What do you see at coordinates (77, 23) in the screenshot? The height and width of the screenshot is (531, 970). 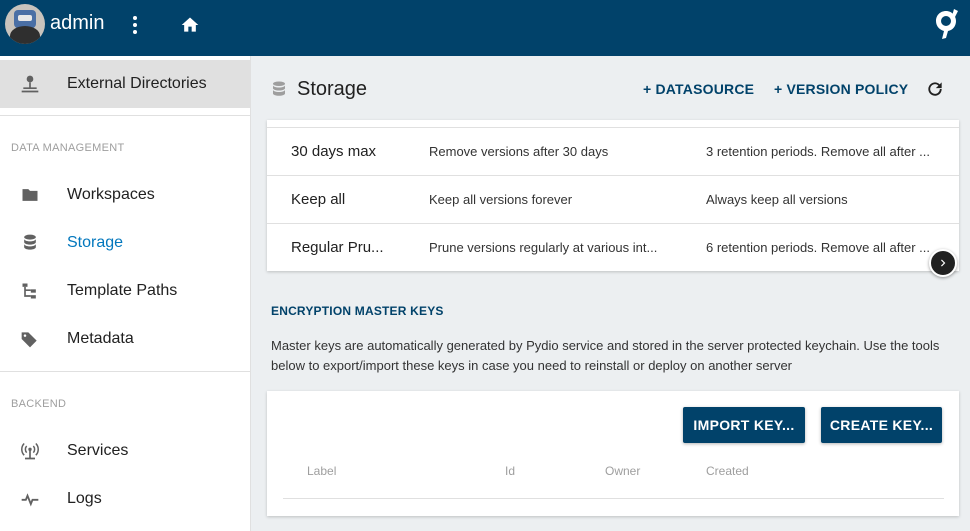 I see `username: admin` at bounding box center [77, 23].